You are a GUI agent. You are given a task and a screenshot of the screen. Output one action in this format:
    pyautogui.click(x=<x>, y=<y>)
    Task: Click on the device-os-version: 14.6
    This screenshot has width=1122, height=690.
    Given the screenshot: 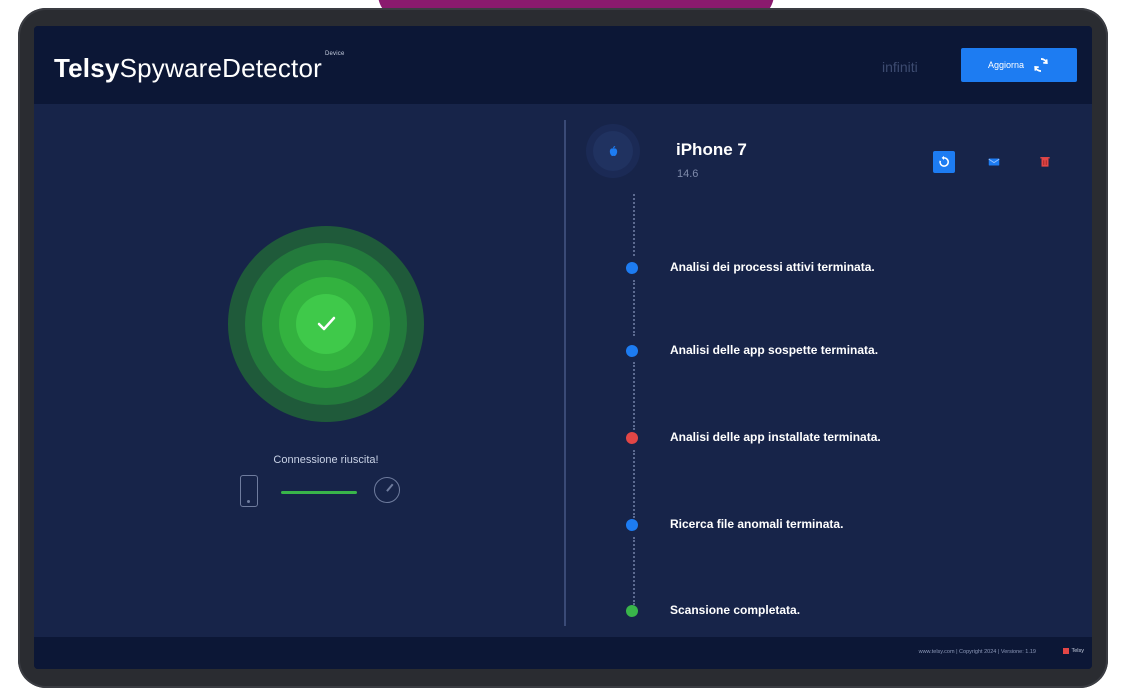 What is the action you would take?
    pyautogui.click(x=688, y=174)
    